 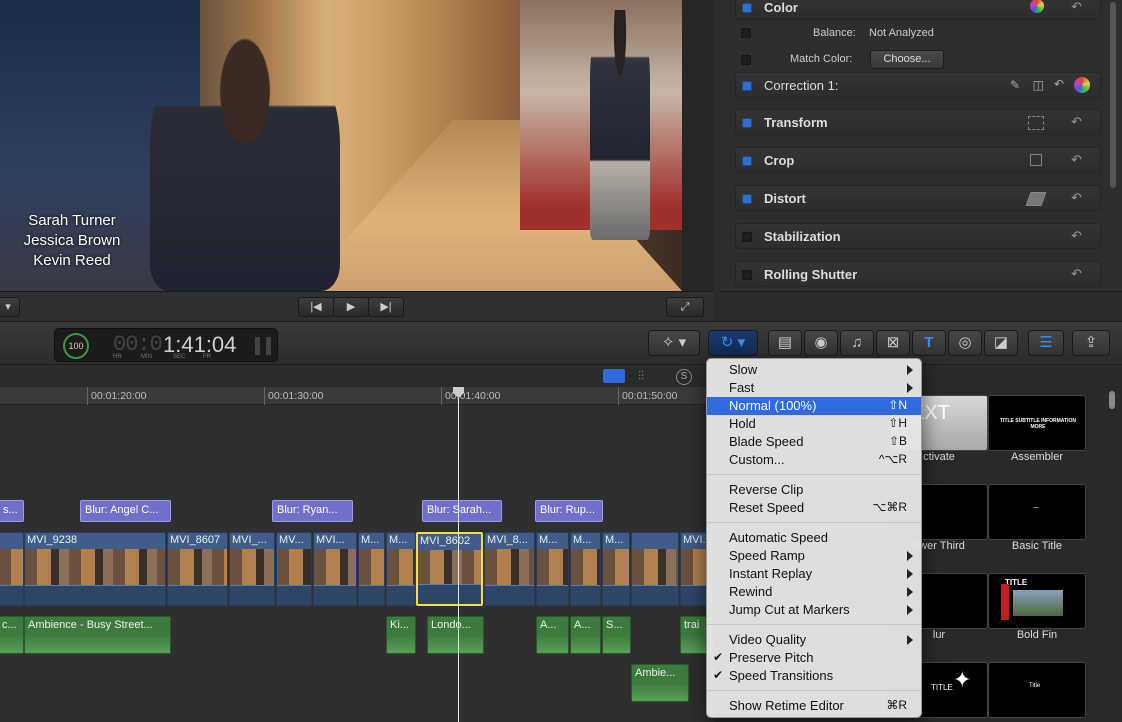 I want to click on match-color-checkbox, so click(x=746, y=60).